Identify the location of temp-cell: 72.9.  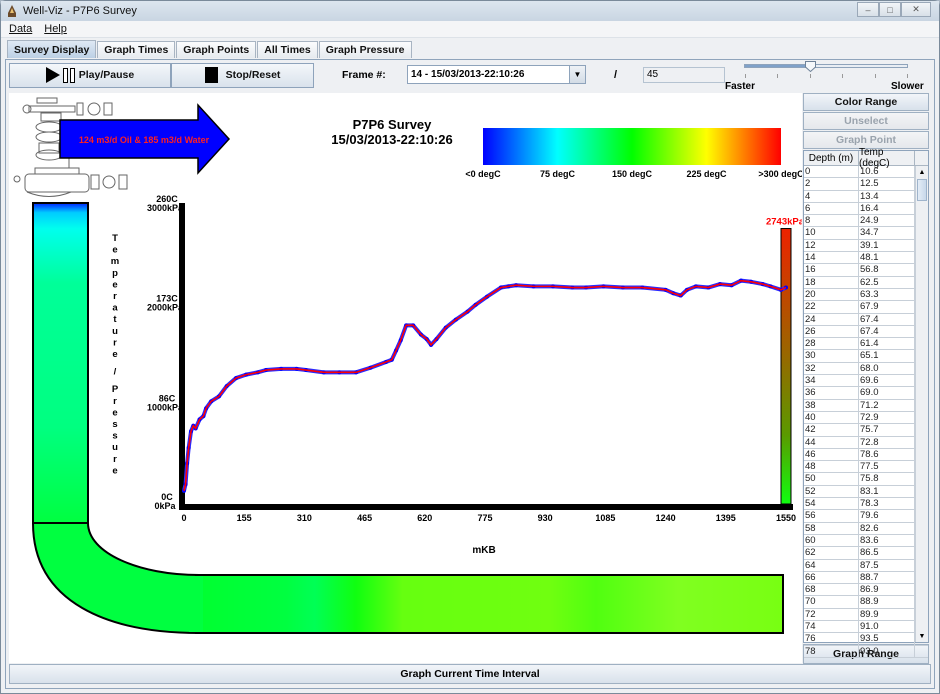
(887, 417).